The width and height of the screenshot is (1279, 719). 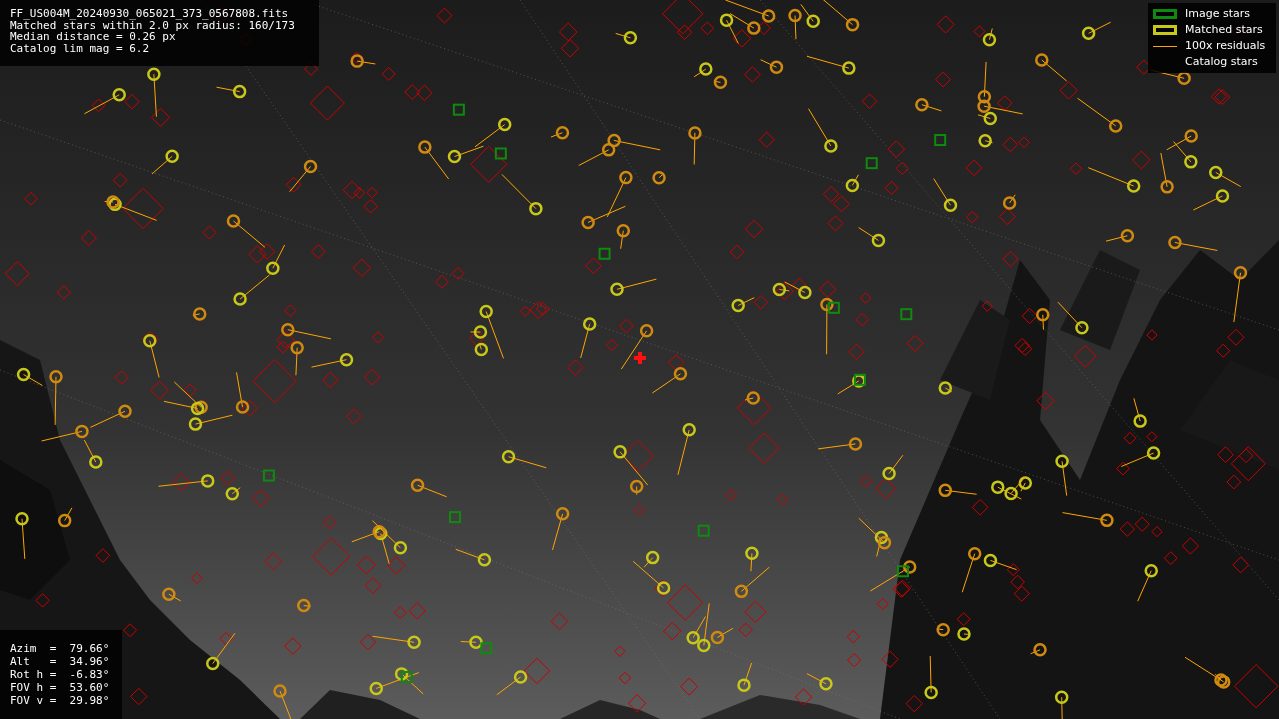 I want to click on legend-label: Matched stars, so click(x=1224, y=29).